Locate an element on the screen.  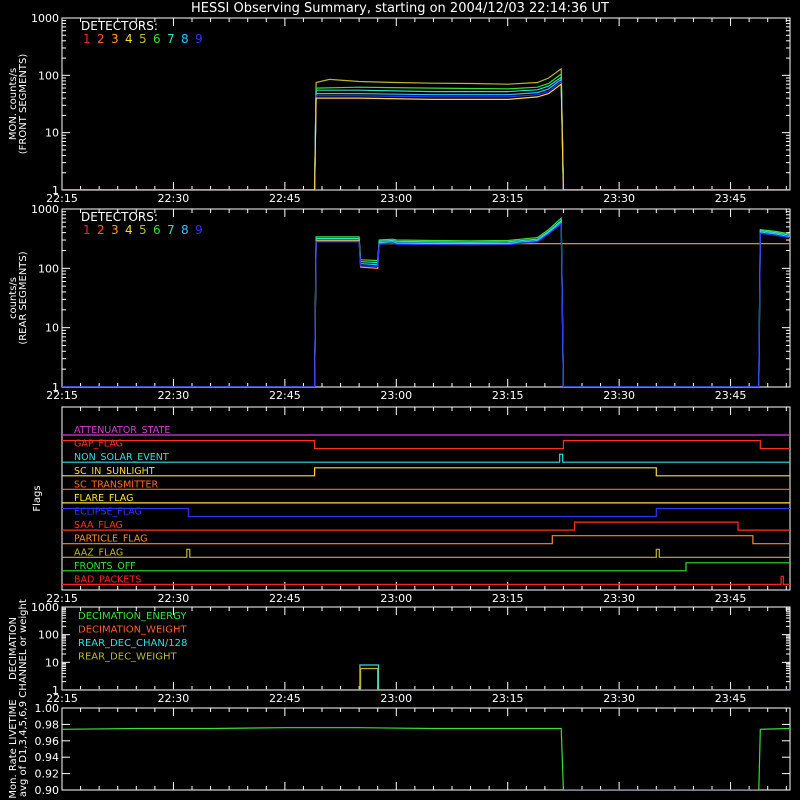
flag-label: AAZ_FLAG is located at coordinates (98, 552).